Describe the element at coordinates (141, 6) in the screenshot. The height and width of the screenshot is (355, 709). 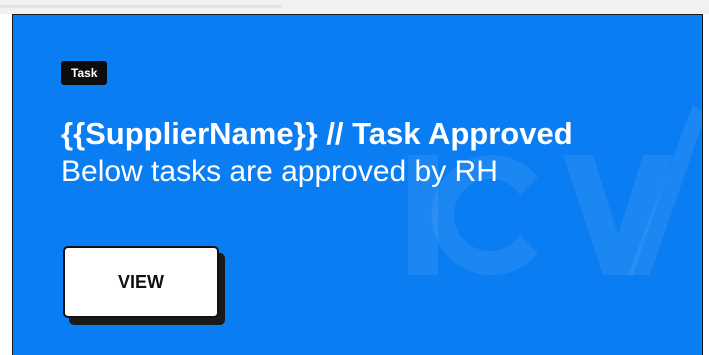
I see `top-divider-seam` at that location.